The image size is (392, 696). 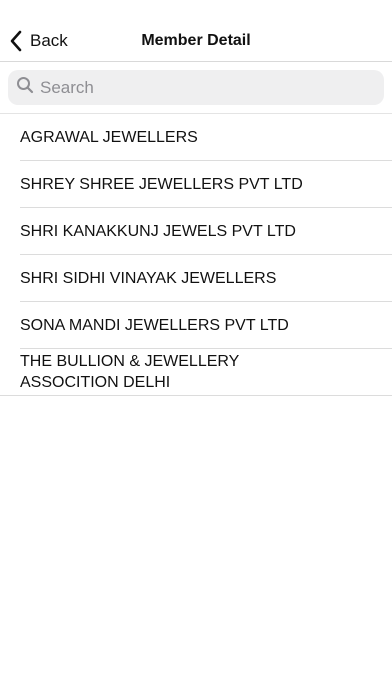 I want to click on member-row: SHRI SIDHI VINAYAK JEWELLERS, so click(x=196, y=278).